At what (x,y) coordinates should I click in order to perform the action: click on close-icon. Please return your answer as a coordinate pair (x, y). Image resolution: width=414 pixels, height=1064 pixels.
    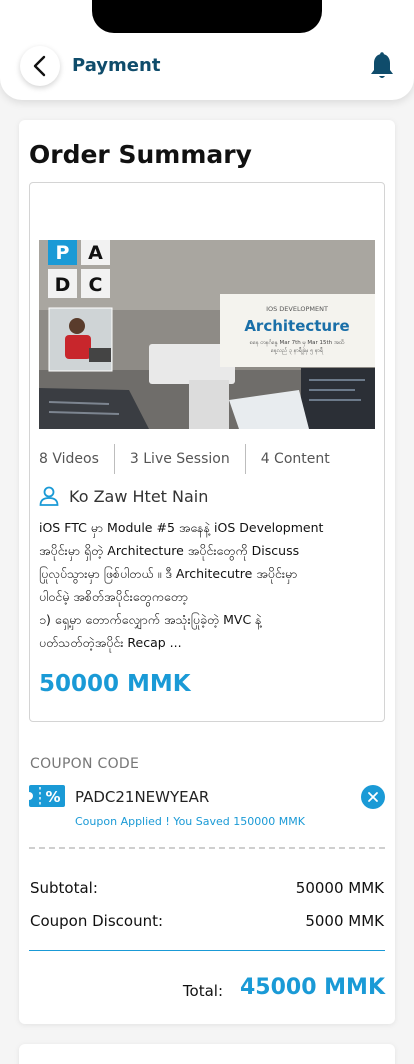
    Looking at the image, I should click on (373, 797).